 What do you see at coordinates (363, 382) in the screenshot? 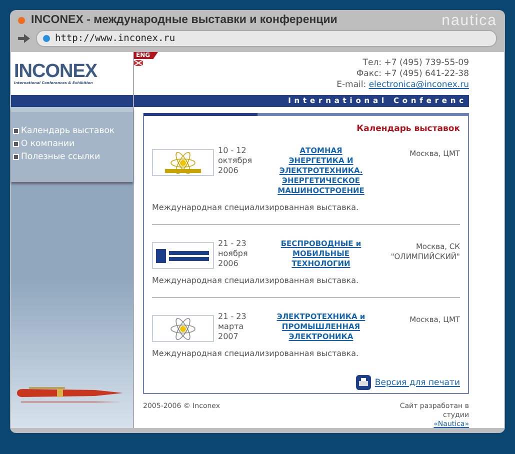
I see `printer-icon` at bounding box center [363, 382].